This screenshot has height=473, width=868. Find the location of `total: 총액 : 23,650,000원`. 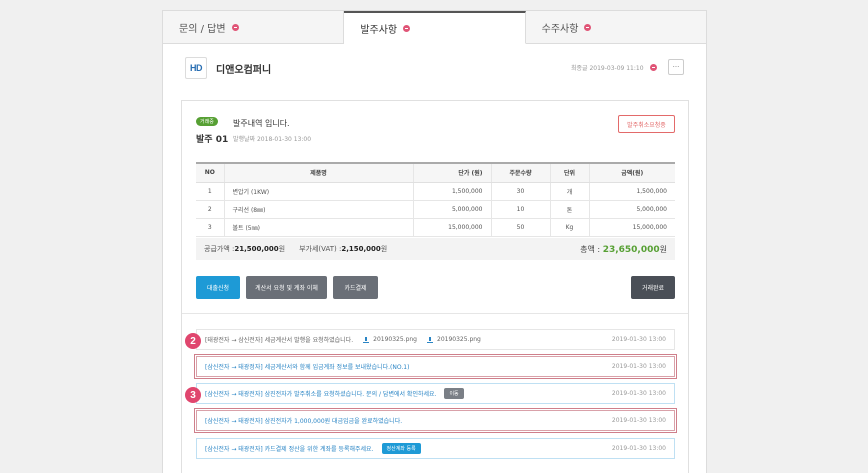

total: 총액 : 23,650,000원 is located at coordinates (623, 249).